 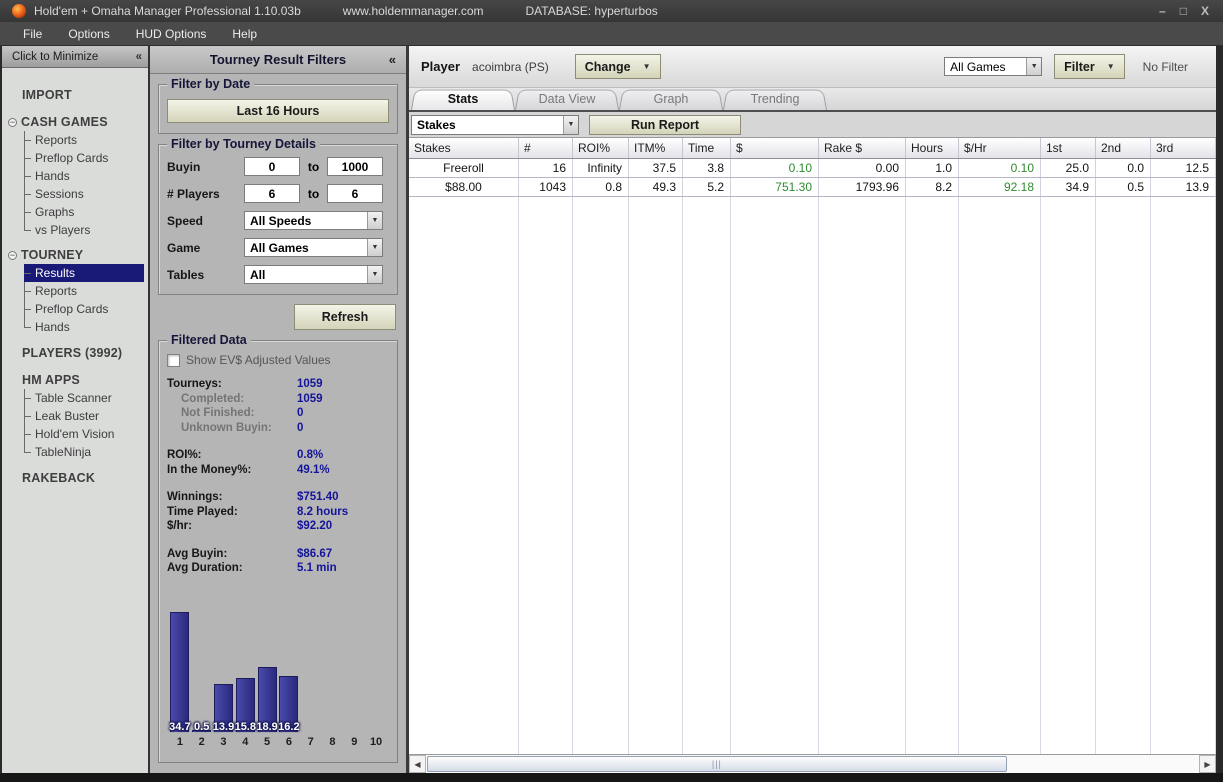 What do you see at coordinates (1183, 148) in the screenshot?
I see `col-header-3rd: 3rd` at bounding box center [1183, 148].